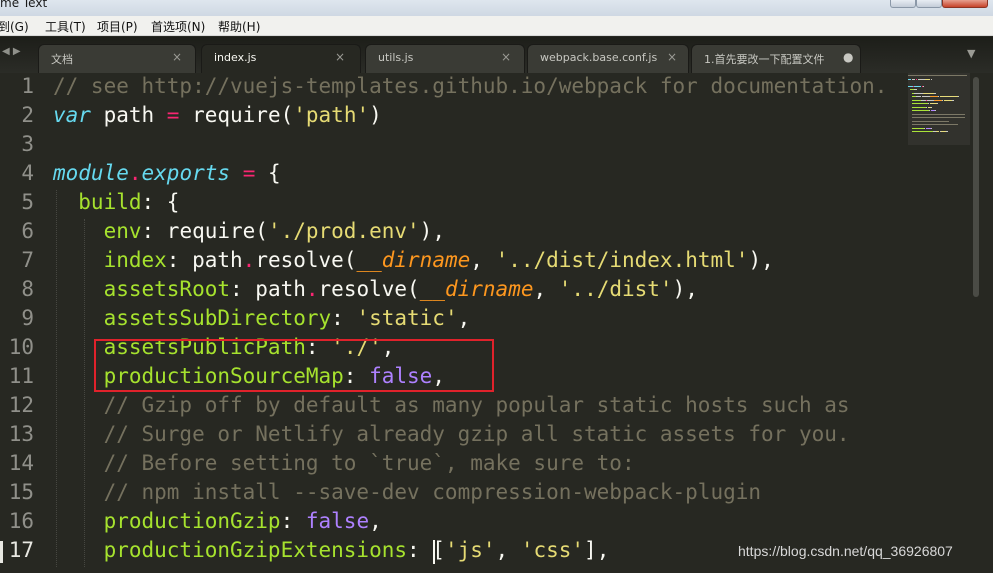  I want to click on menu-help: 帮助(H), so click(239, 26).